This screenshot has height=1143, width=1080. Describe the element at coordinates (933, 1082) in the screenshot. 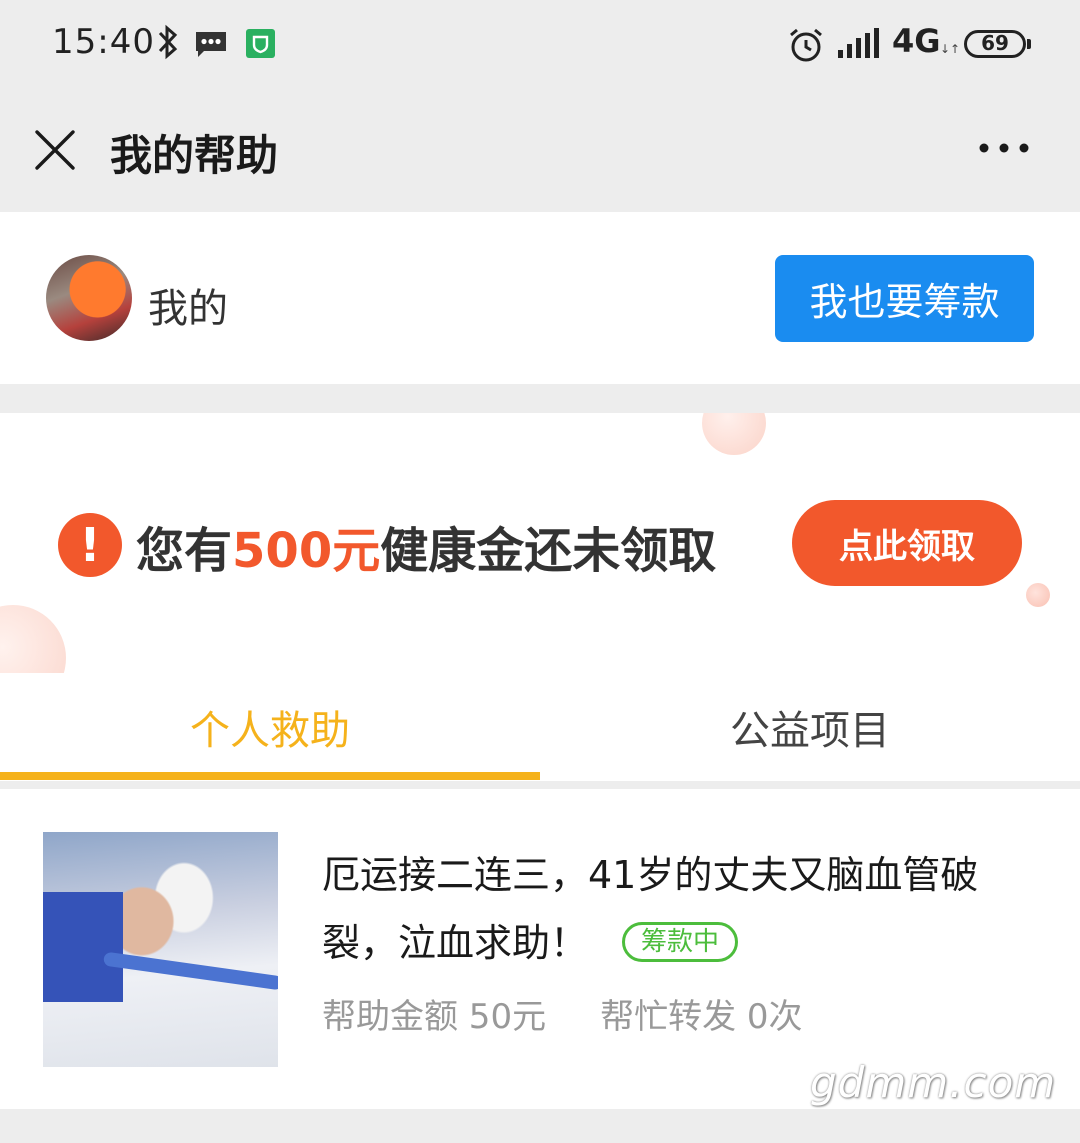

I see `watermark: gdmm.com` at that location.